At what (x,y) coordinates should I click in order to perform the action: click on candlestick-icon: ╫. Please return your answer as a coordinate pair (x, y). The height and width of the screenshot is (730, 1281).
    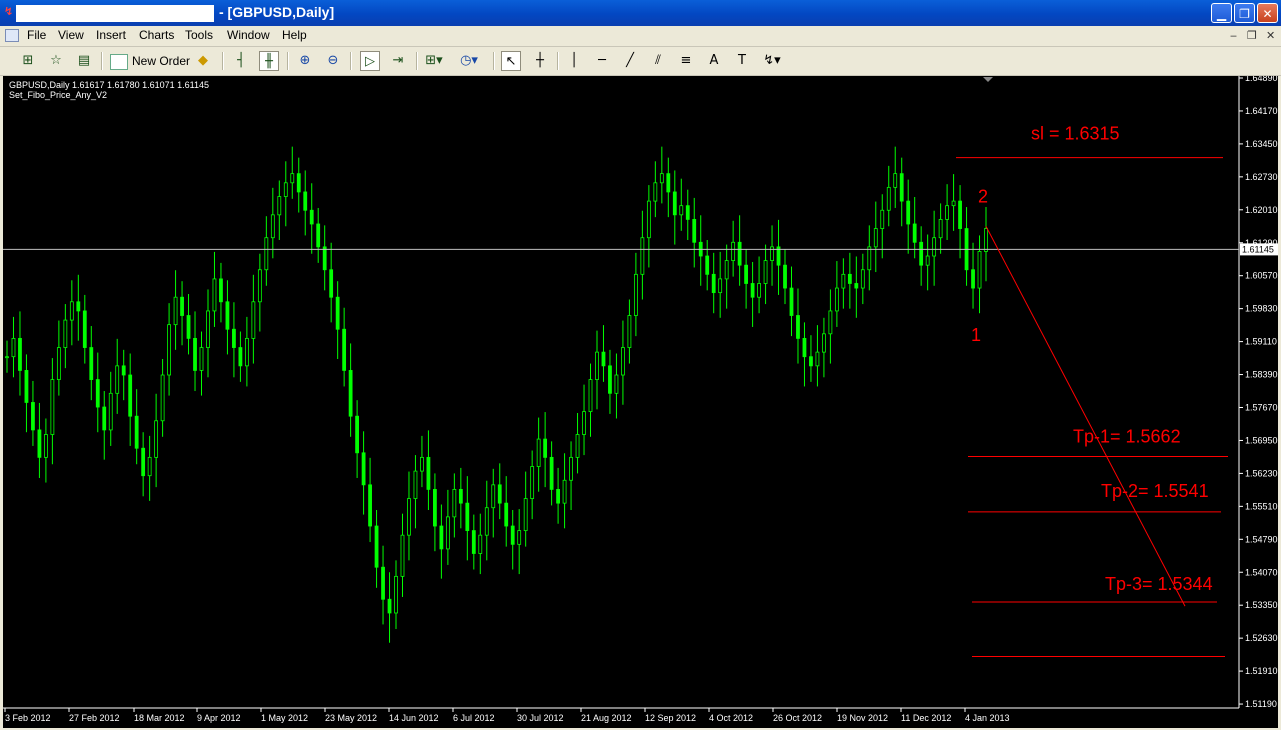
    Looking at the image, I should click on (269, 61).